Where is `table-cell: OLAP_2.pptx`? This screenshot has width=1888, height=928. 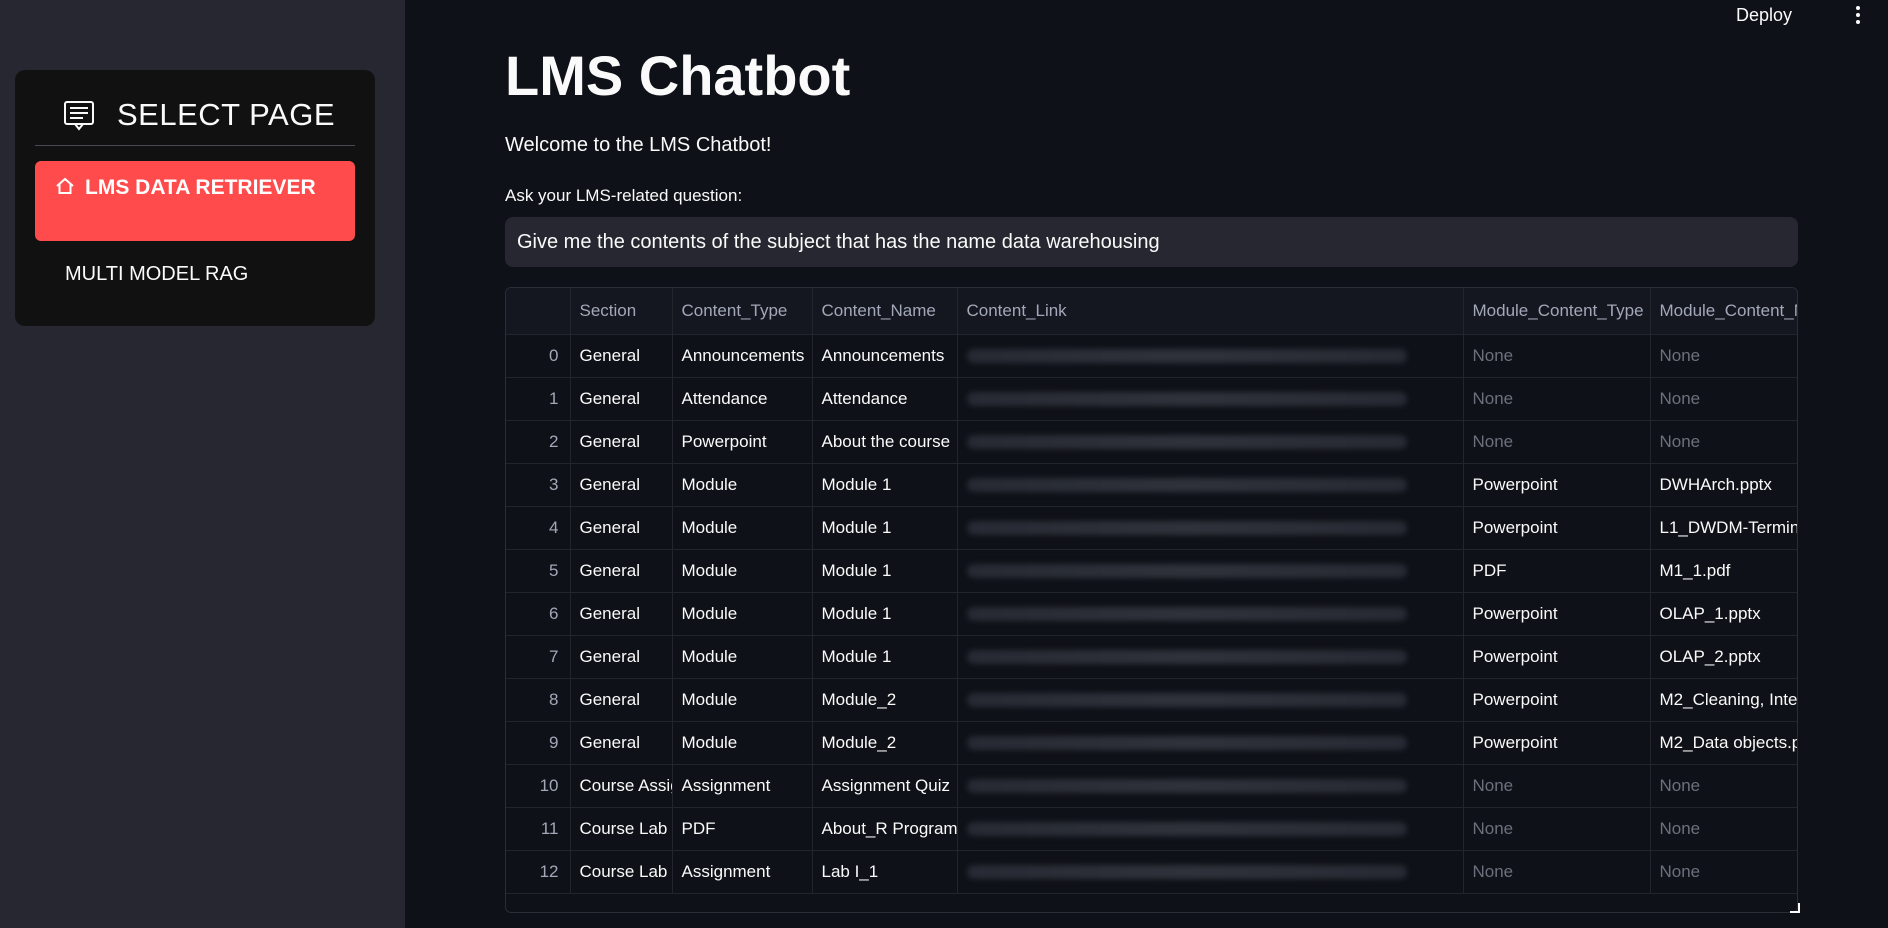
table-cell: OLAP_2.pptx is located at coordinates (1723, 657).